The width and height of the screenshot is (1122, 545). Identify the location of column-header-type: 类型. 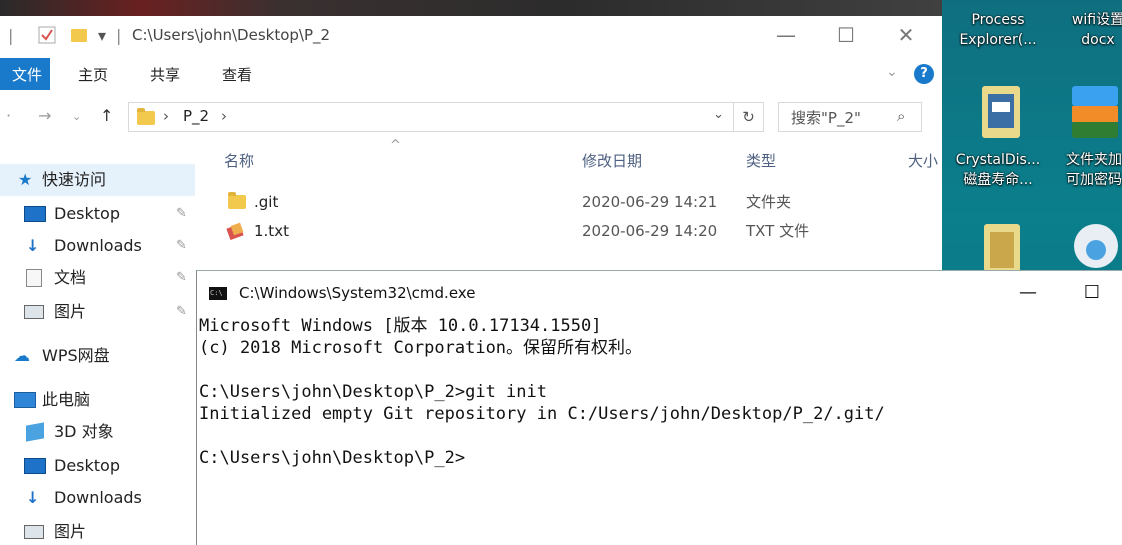
(761, 160).